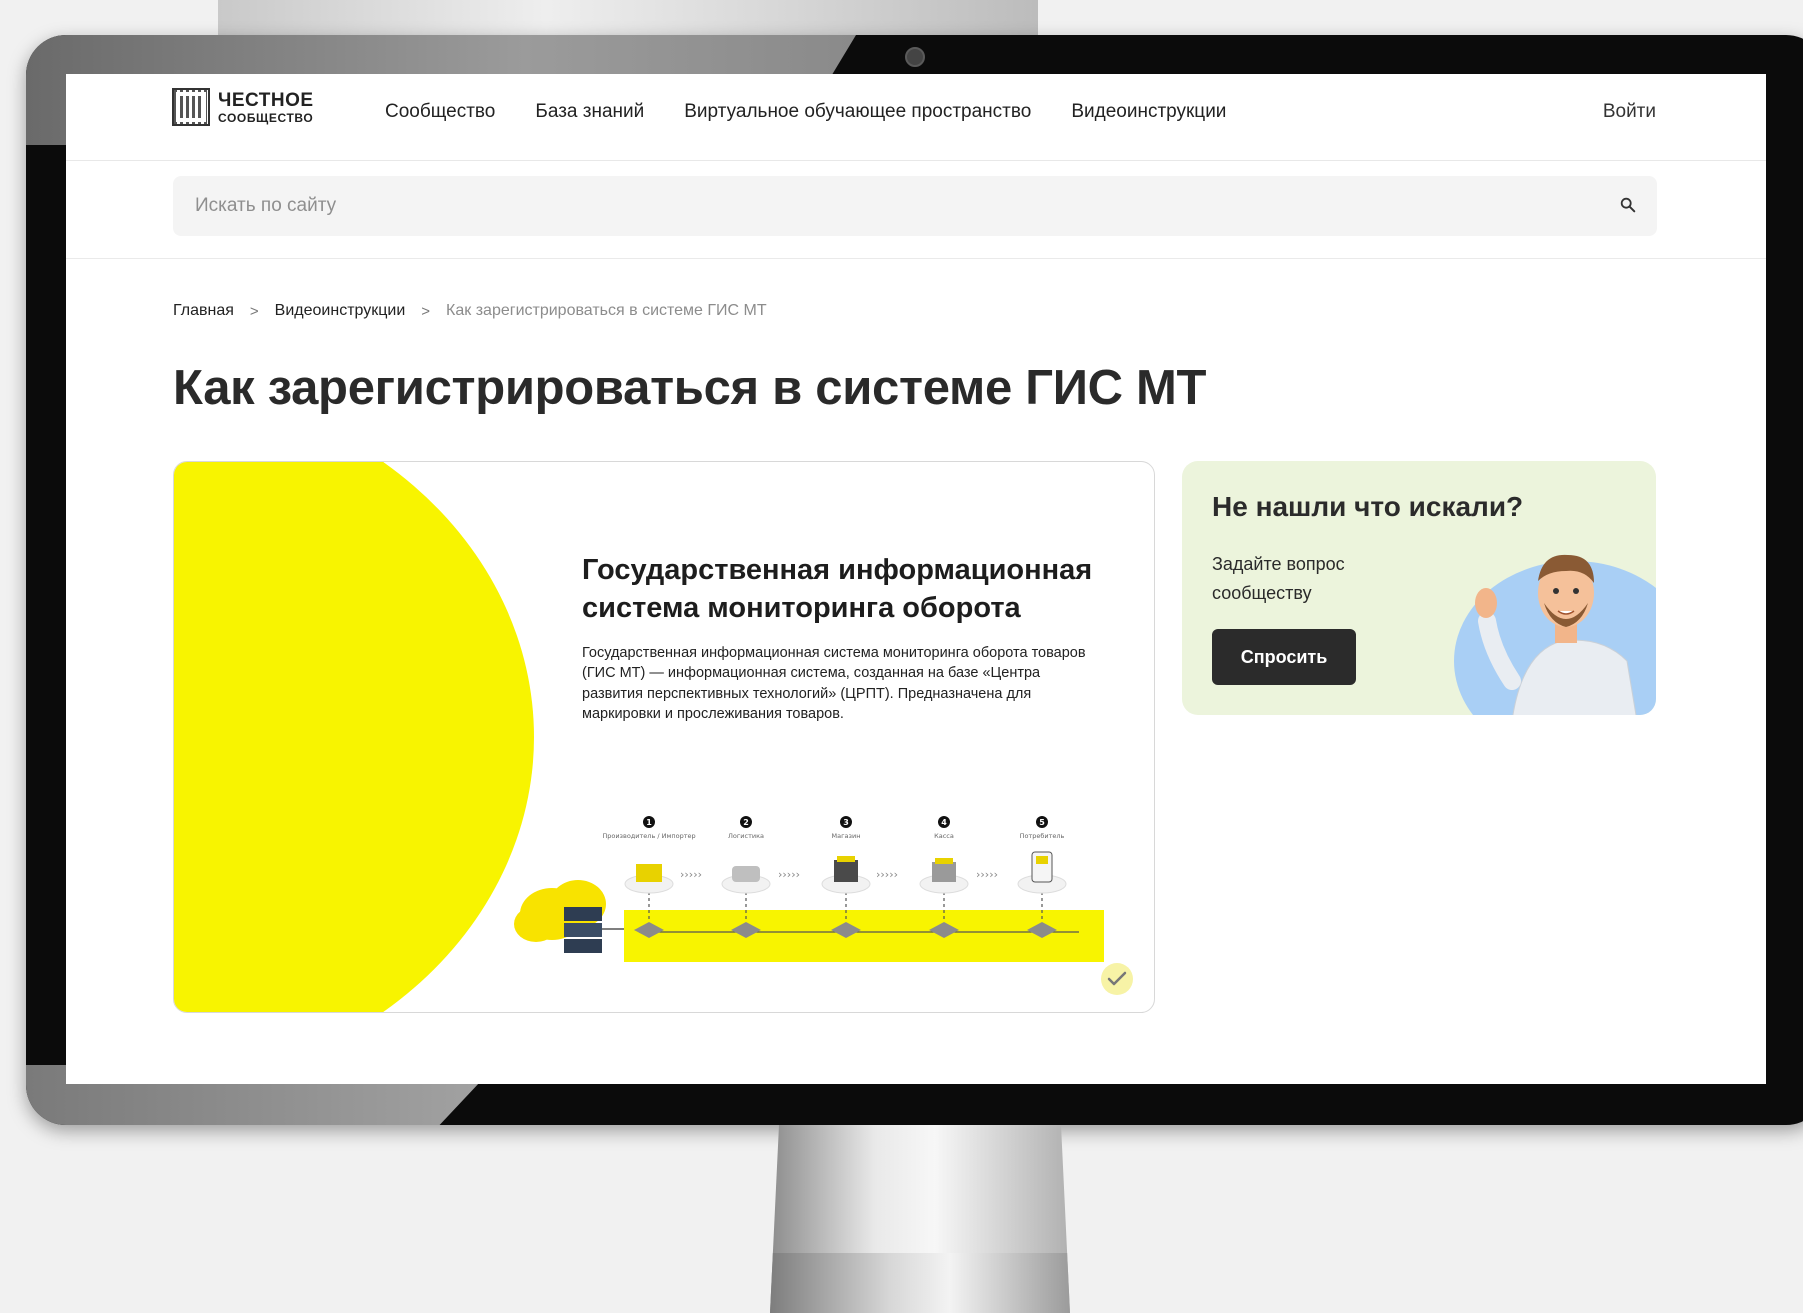  I want to click on step-1-label: Производитель / Импортер, so click(648, 836).